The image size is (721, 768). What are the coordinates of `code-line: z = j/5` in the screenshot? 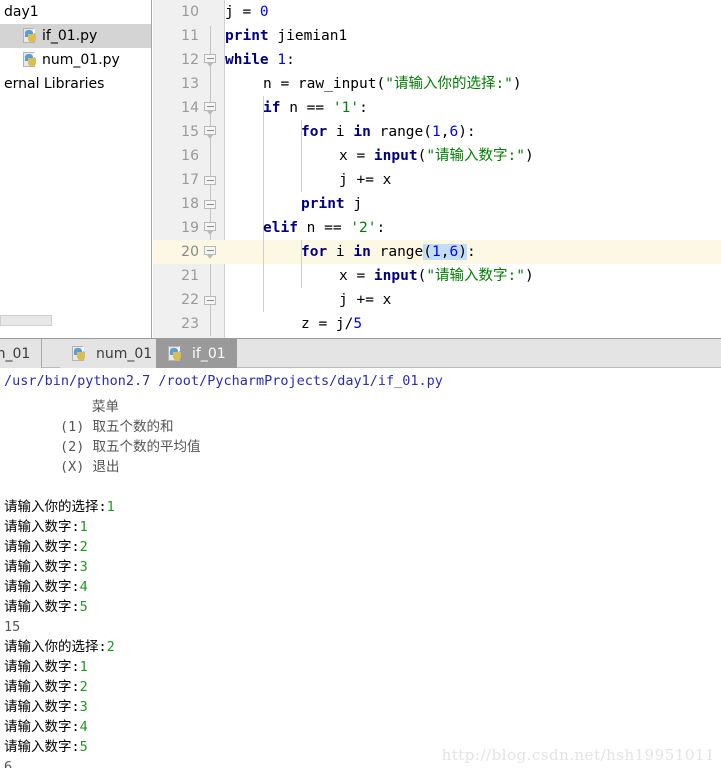 It's located at (331, 324).